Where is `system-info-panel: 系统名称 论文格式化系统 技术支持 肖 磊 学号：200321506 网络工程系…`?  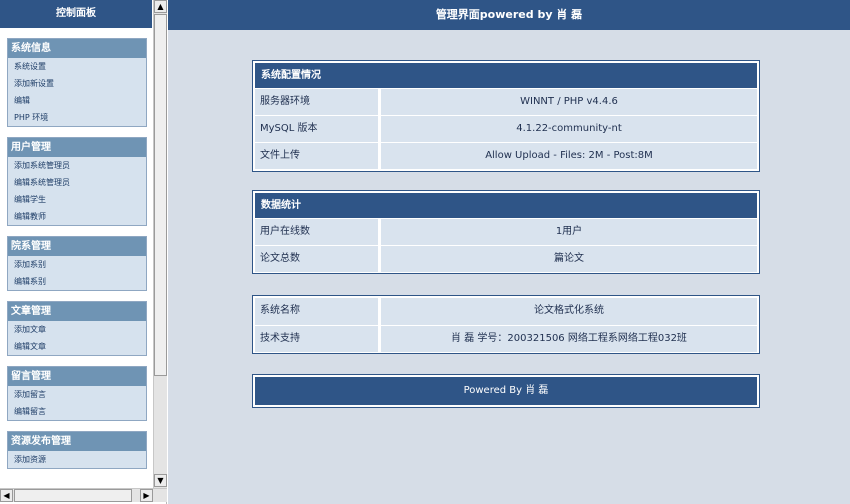
system-info-panel: 系统名称 论文格式化系统 技术支持 肖 磊 学号：200321506 网络工程系… is located at coordinates (506, 324).